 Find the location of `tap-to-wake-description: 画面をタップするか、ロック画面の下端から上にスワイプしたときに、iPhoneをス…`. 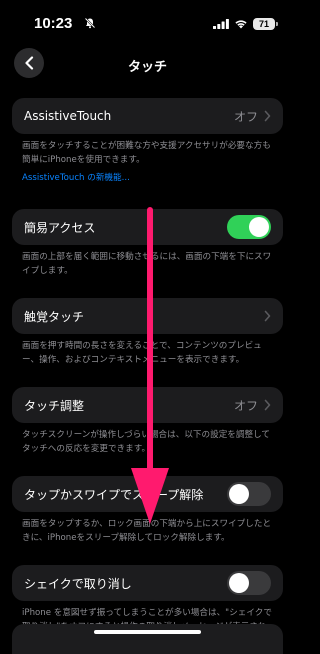

tap-to-wake-description: 画面をタップするか、ロック画面の下端から上にスワイプしたときに、iPhoneをス… is located at coordinates (147, 531).